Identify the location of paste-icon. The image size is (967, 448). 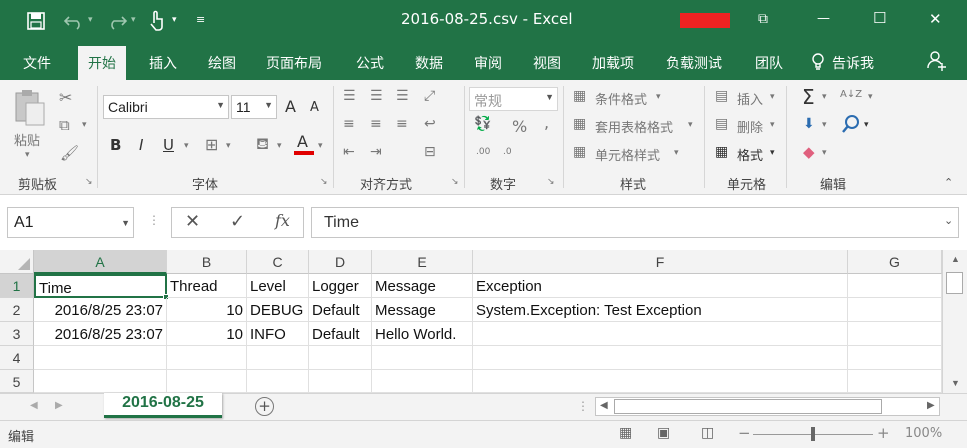
(30, 108).